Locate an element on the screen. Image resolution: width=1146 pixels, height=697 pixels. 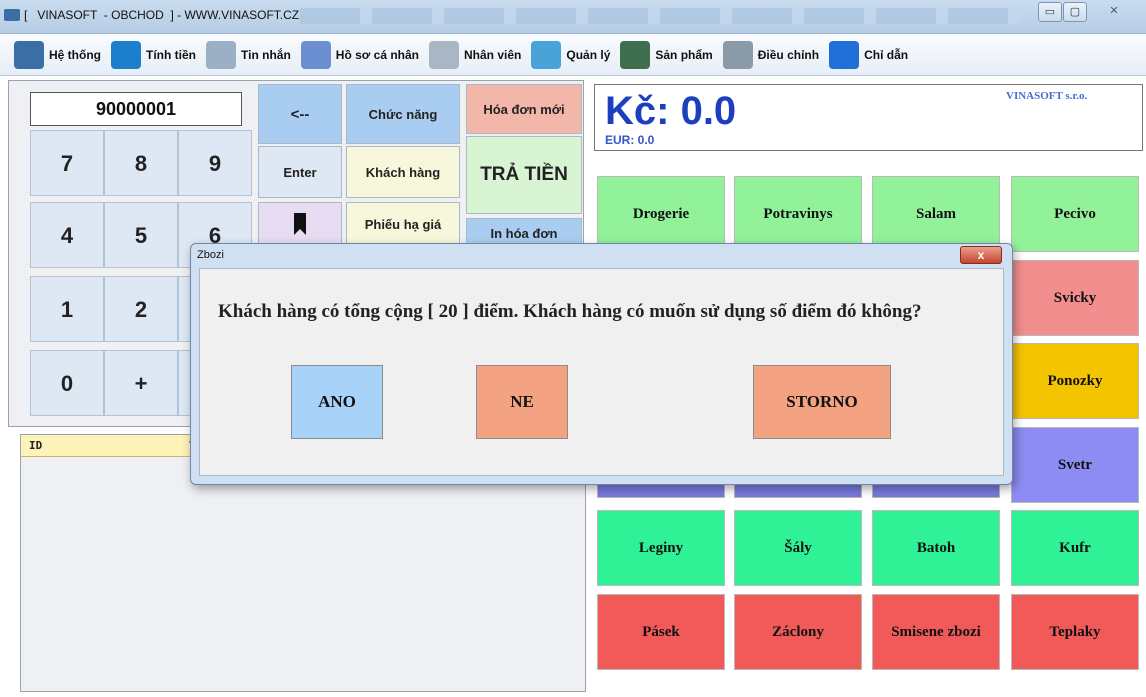
key-8: 8 is located at coordinates (141, 163).